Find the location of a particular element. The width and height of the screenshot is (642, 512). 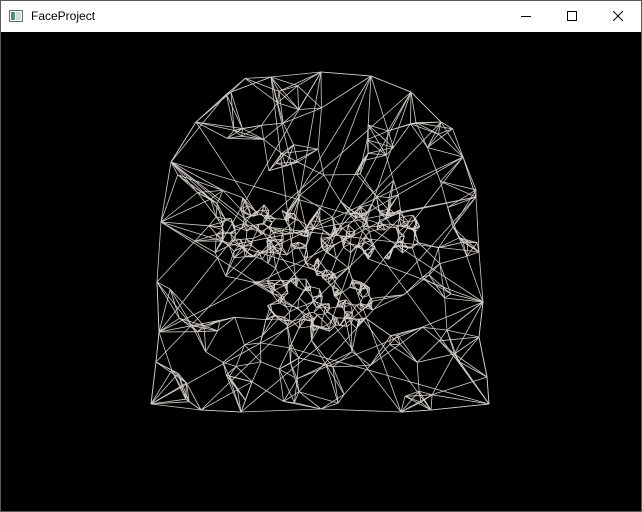

minimize-button is located at coordinates (526, 16).